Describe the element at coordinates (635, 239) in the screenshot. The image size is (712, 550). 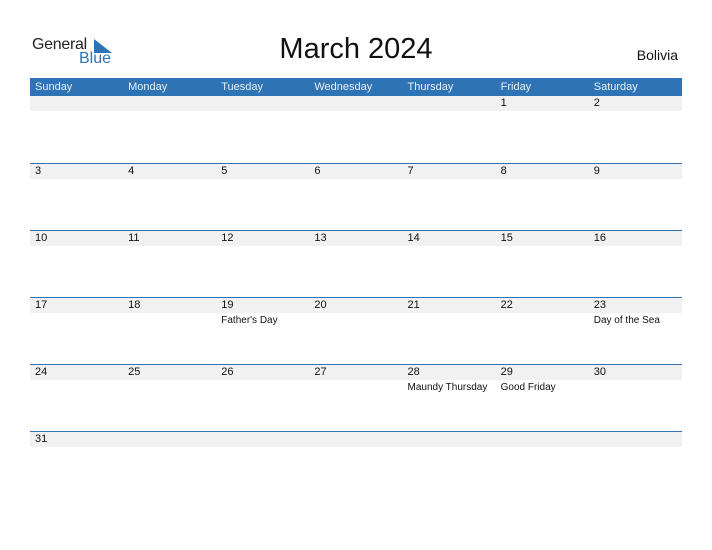
I see `day-cell: 16` at that location.